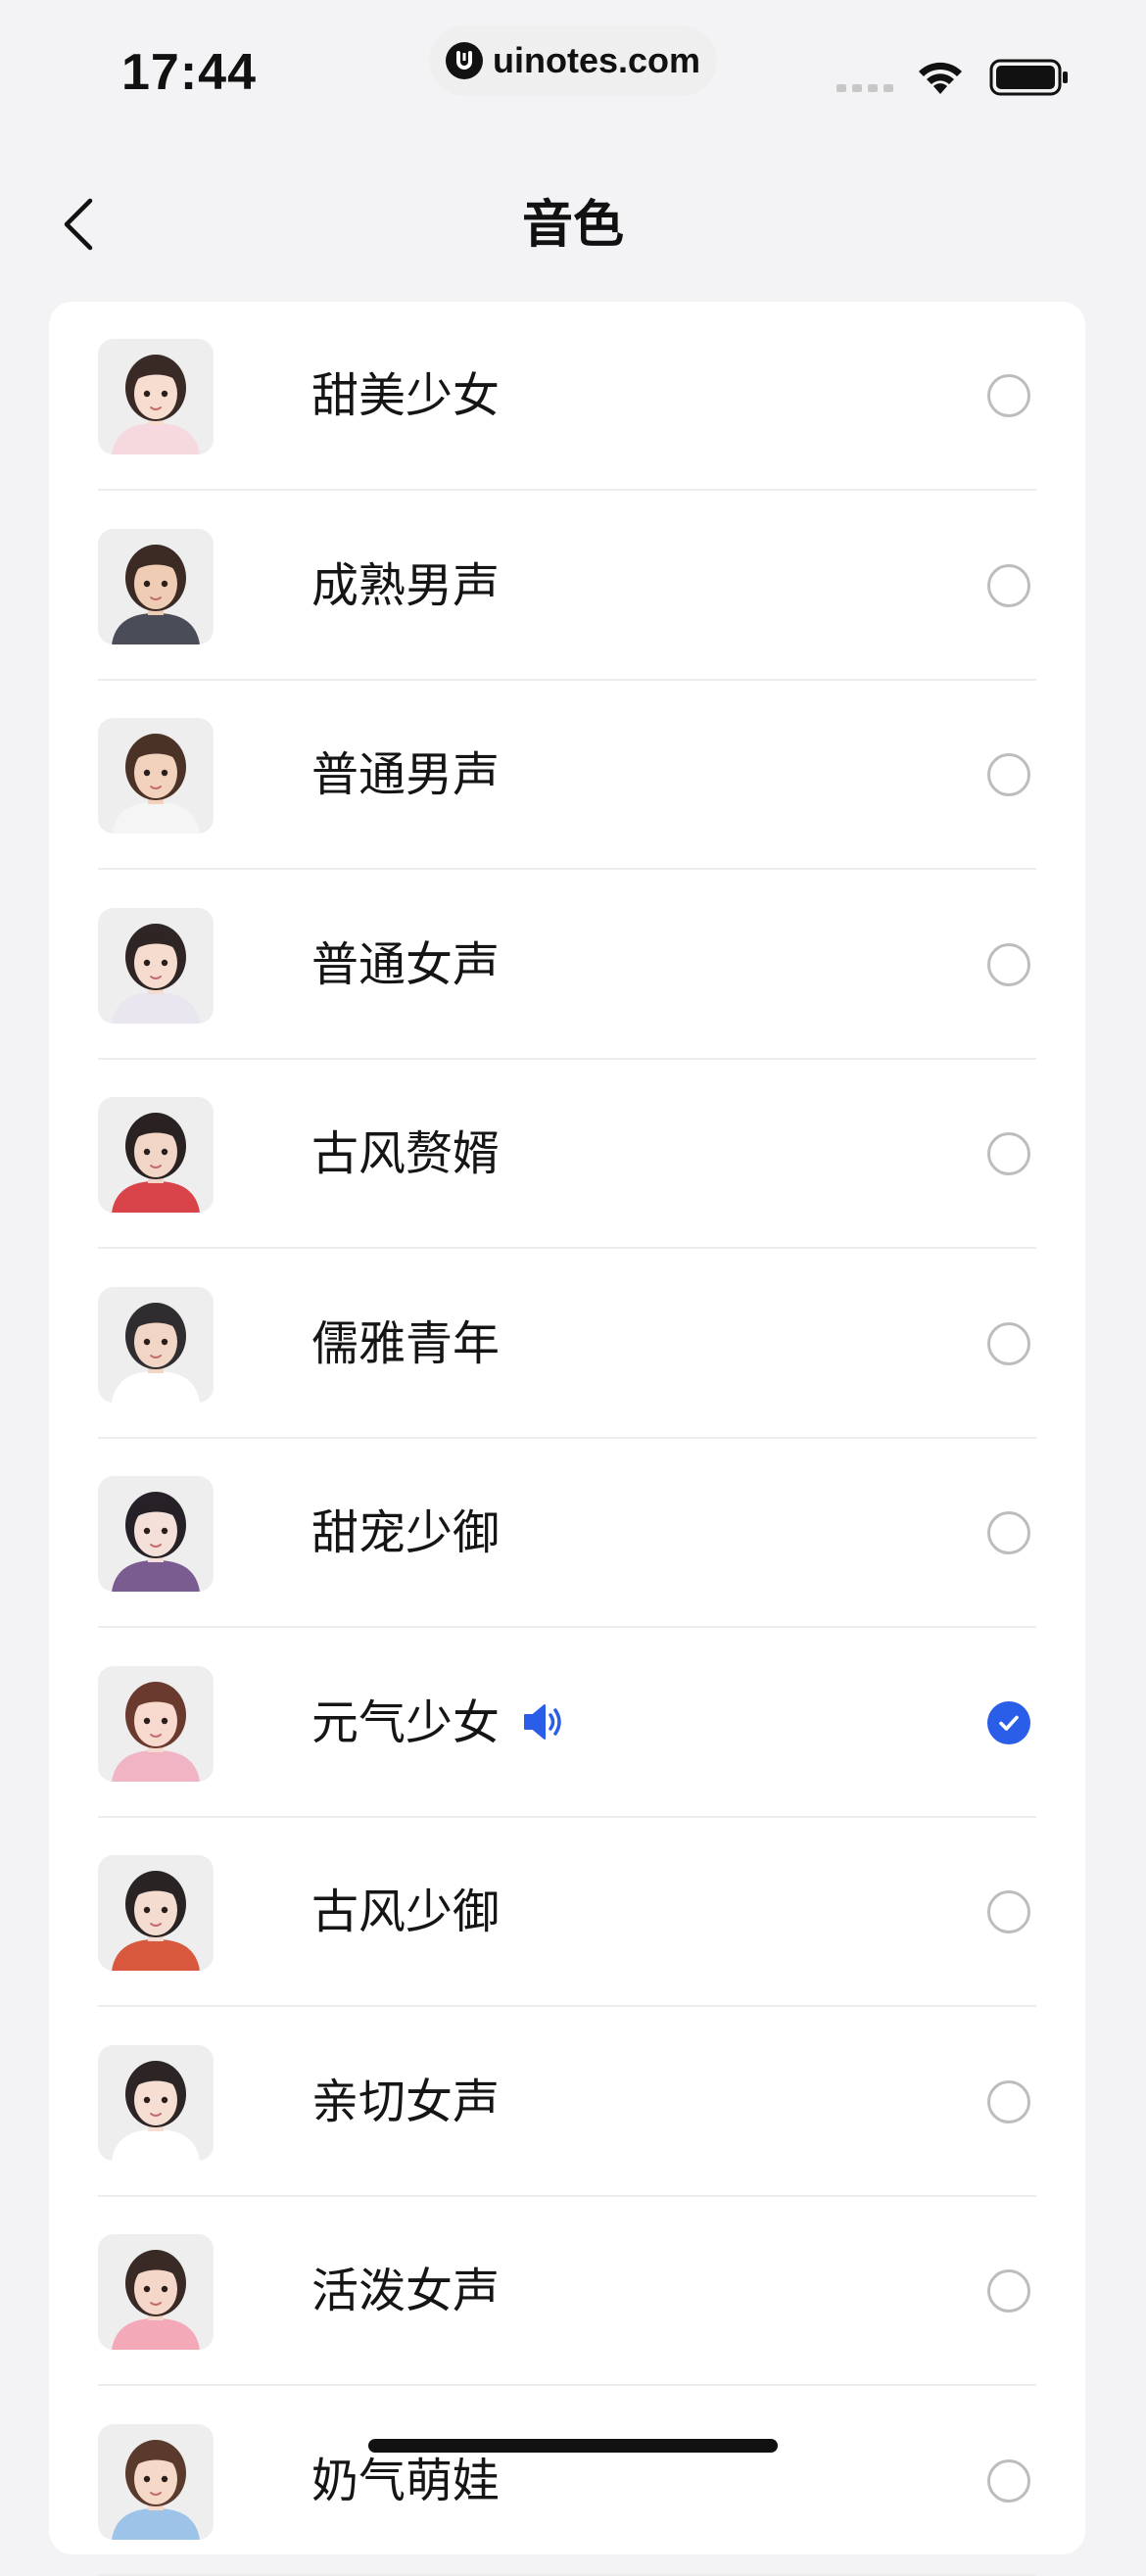  Describe the element at coordinates (567, 1913) in the screenshot. I see `voice-option-row: 古风少御` at that location.